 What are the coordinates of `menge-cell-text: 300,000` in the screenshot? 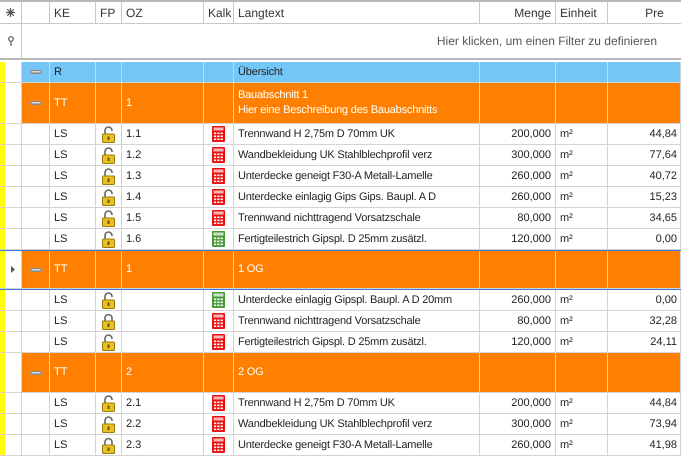 It's located at (531, 155).